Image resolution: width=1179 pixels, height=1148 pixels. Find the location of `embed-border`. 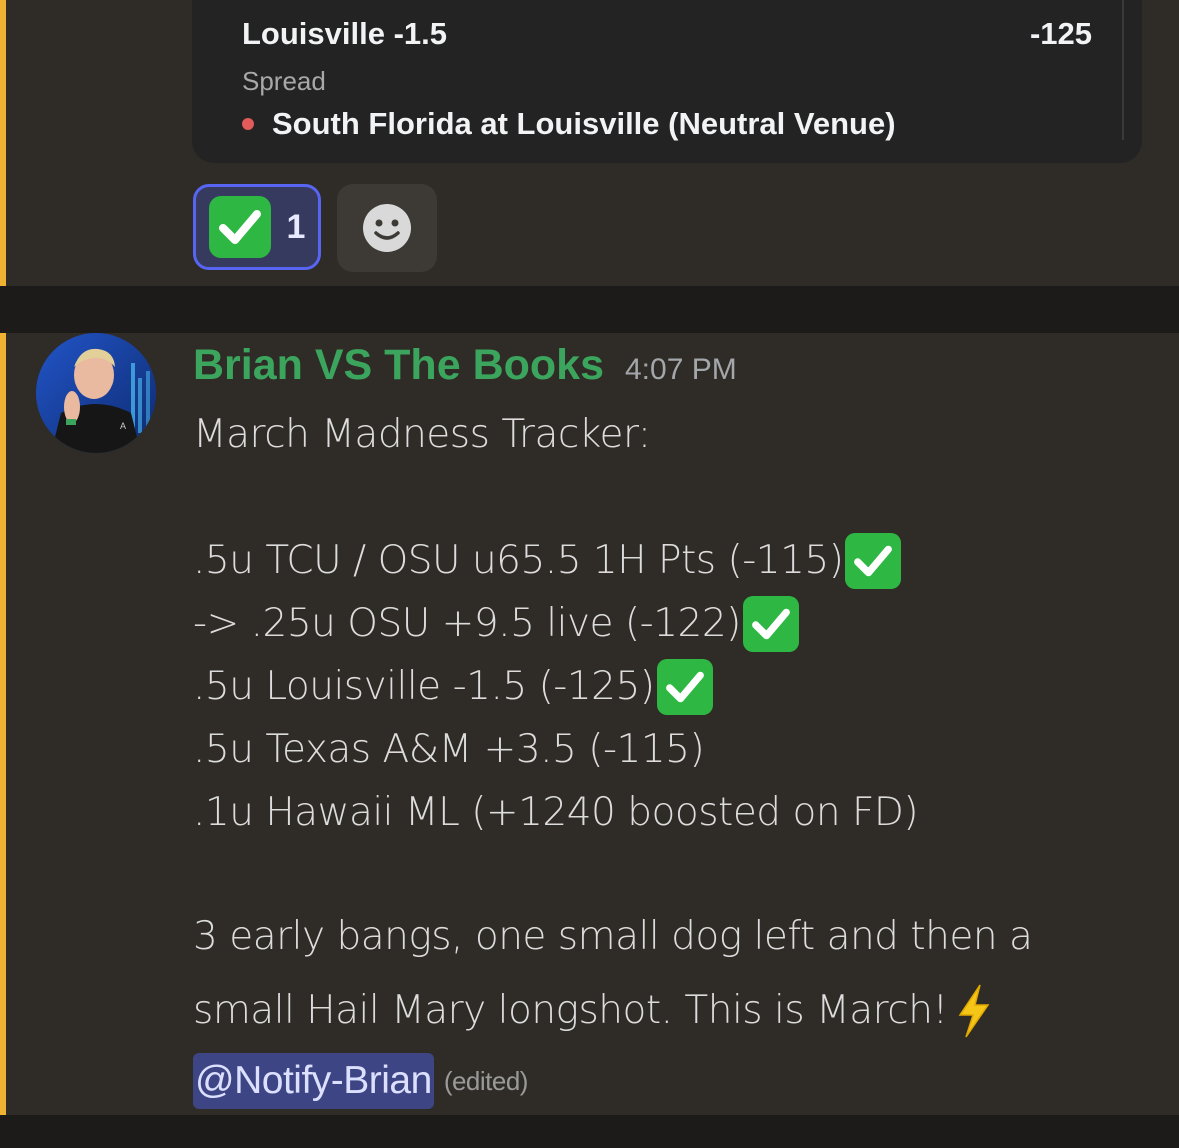

embed-border is located at coordinates (1123, 70).